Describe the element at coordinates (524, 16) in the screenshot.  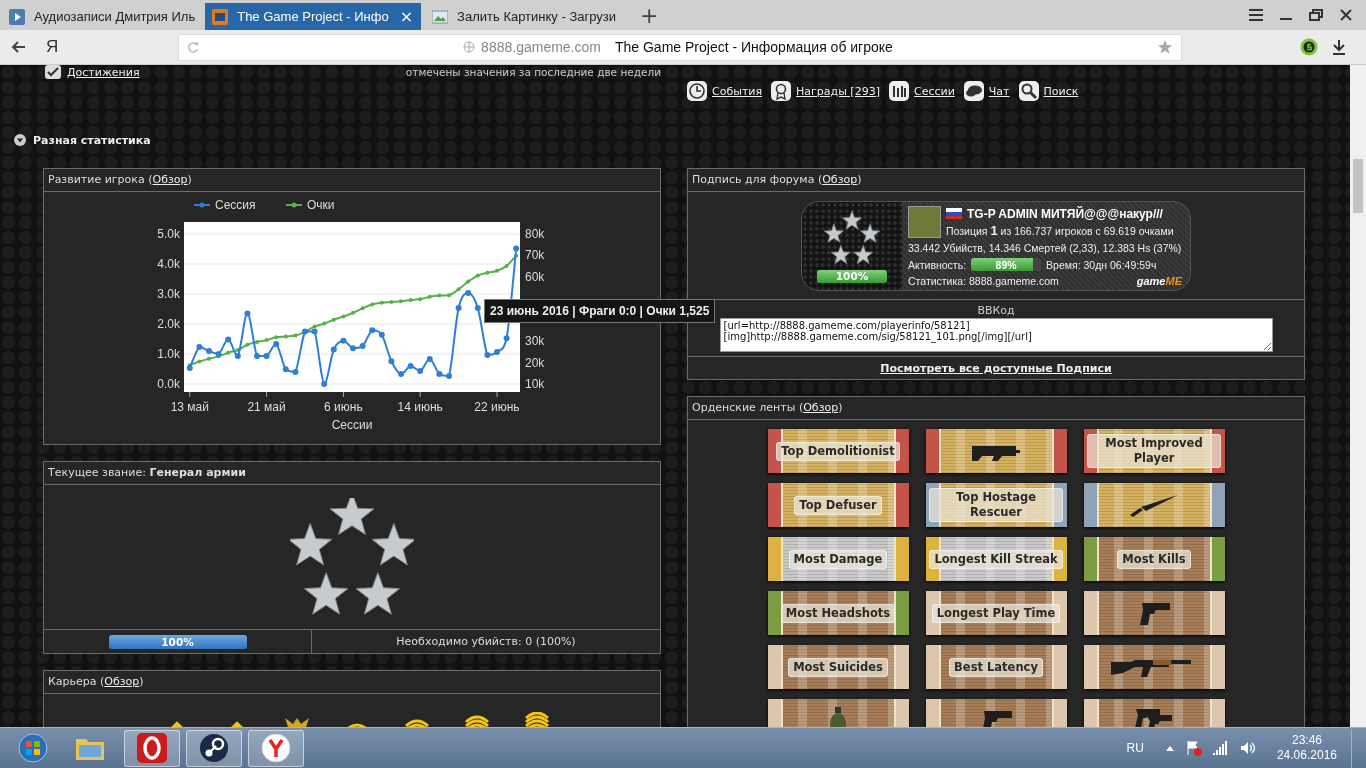
I see `browser-tab: Залить Картинку - Загрузи` at that location.